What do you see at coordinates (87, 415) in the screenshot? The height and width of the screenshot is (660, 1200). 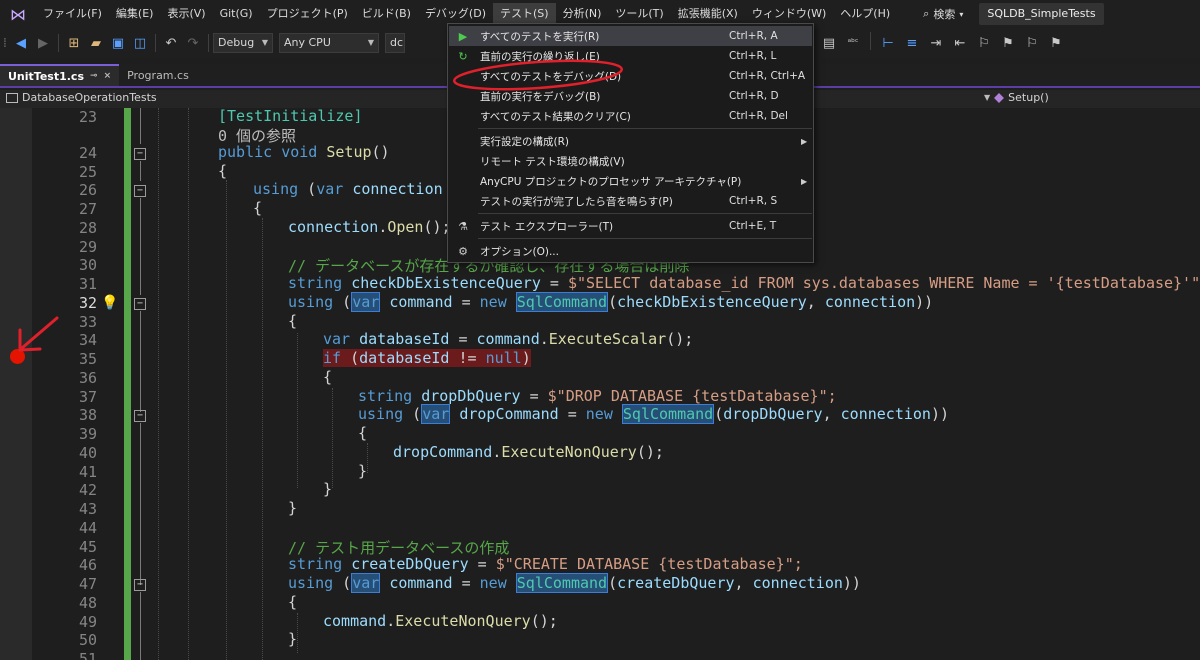 I see `line-number: 38` at bounding box center [87, 415].